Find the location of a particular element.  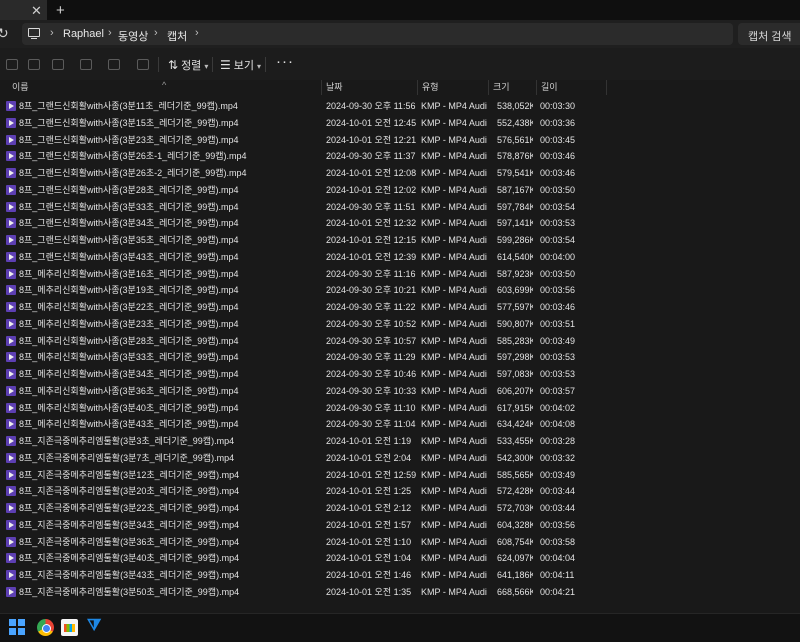

column-header-date: 날짜 is located at coordinates (369, 87).